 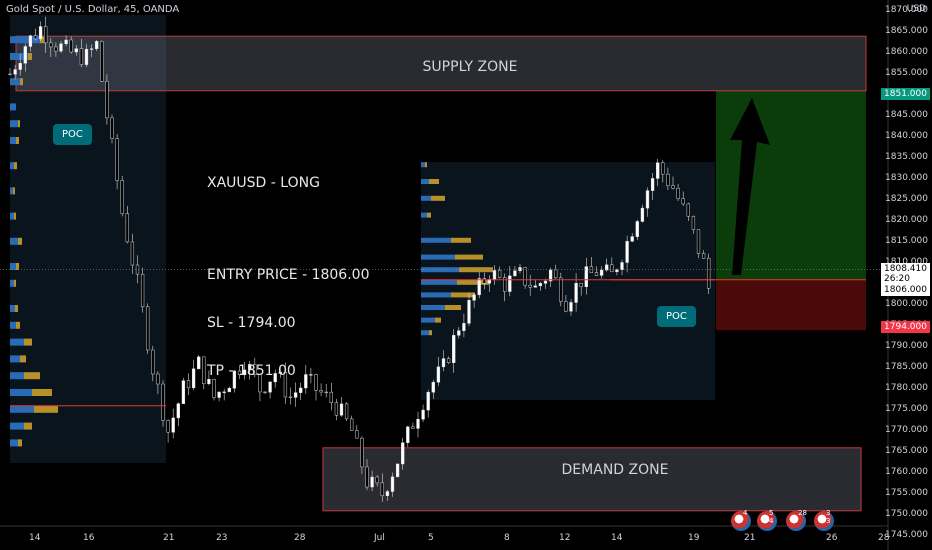 What do you see at coordinates (906, 31) in the screenshot?
I see `price-tick-label: 1865.000` at bounding box center [906, 31].